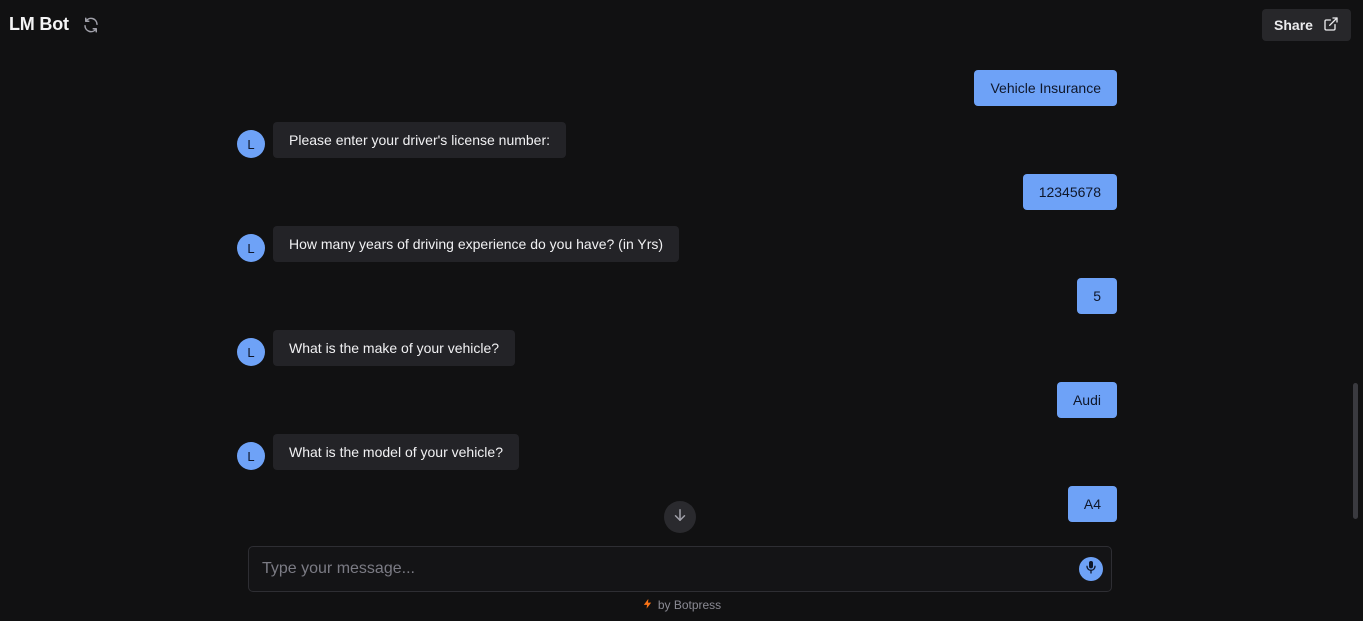 The image size is (1363, 621). I want to click on bot-message: What is the make of your vehicle?, so click(394, 348).